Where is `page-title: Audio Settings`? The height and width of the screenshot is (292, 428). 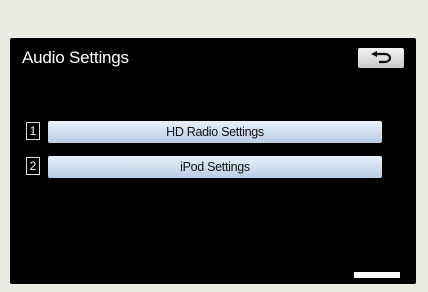
page-title: Audio Settings is located at coordinates (75, 57).